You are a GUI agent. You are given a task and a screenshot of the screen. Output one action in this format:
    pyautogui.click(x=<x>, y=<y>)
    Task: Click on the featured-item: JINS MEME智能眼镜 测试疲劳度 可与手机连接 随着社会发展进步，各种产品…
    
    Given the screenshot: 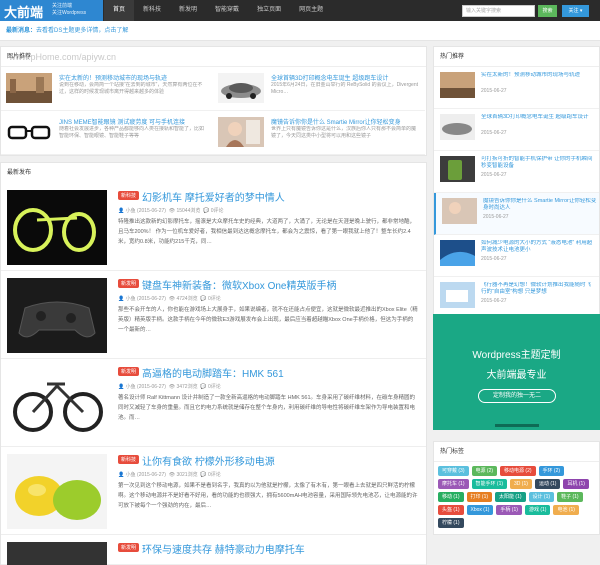 What is the action you would take?
    pyautogui.click(x=107, y=133)
    